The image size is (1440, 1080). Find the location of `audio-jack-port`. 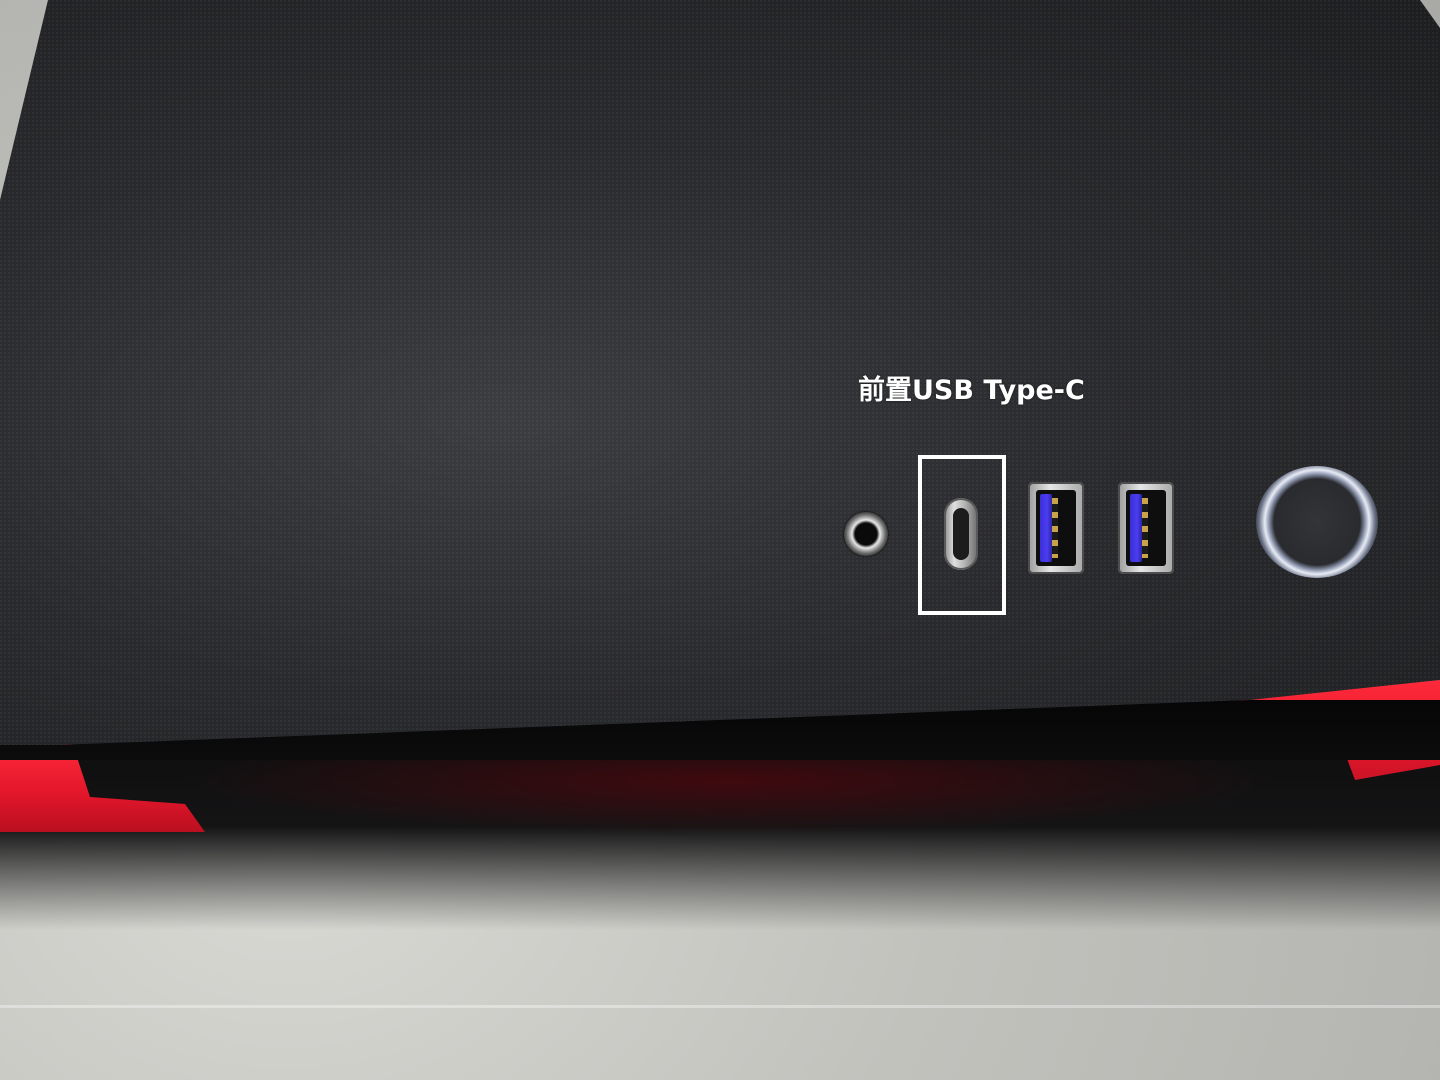

audio-jack-port is located at coordinates (866, 534).